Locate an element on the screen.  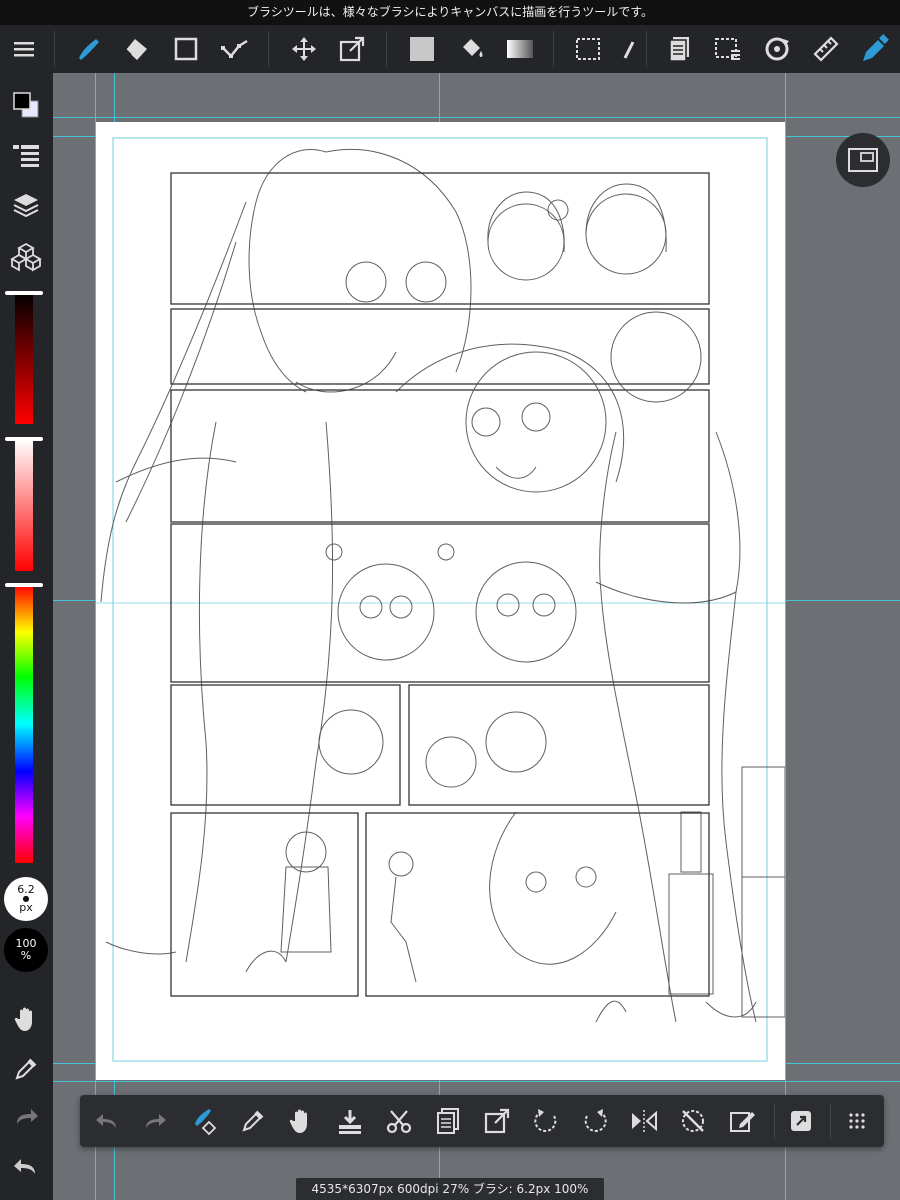
bottom-toolbar is located at coordinates (482, 1121).